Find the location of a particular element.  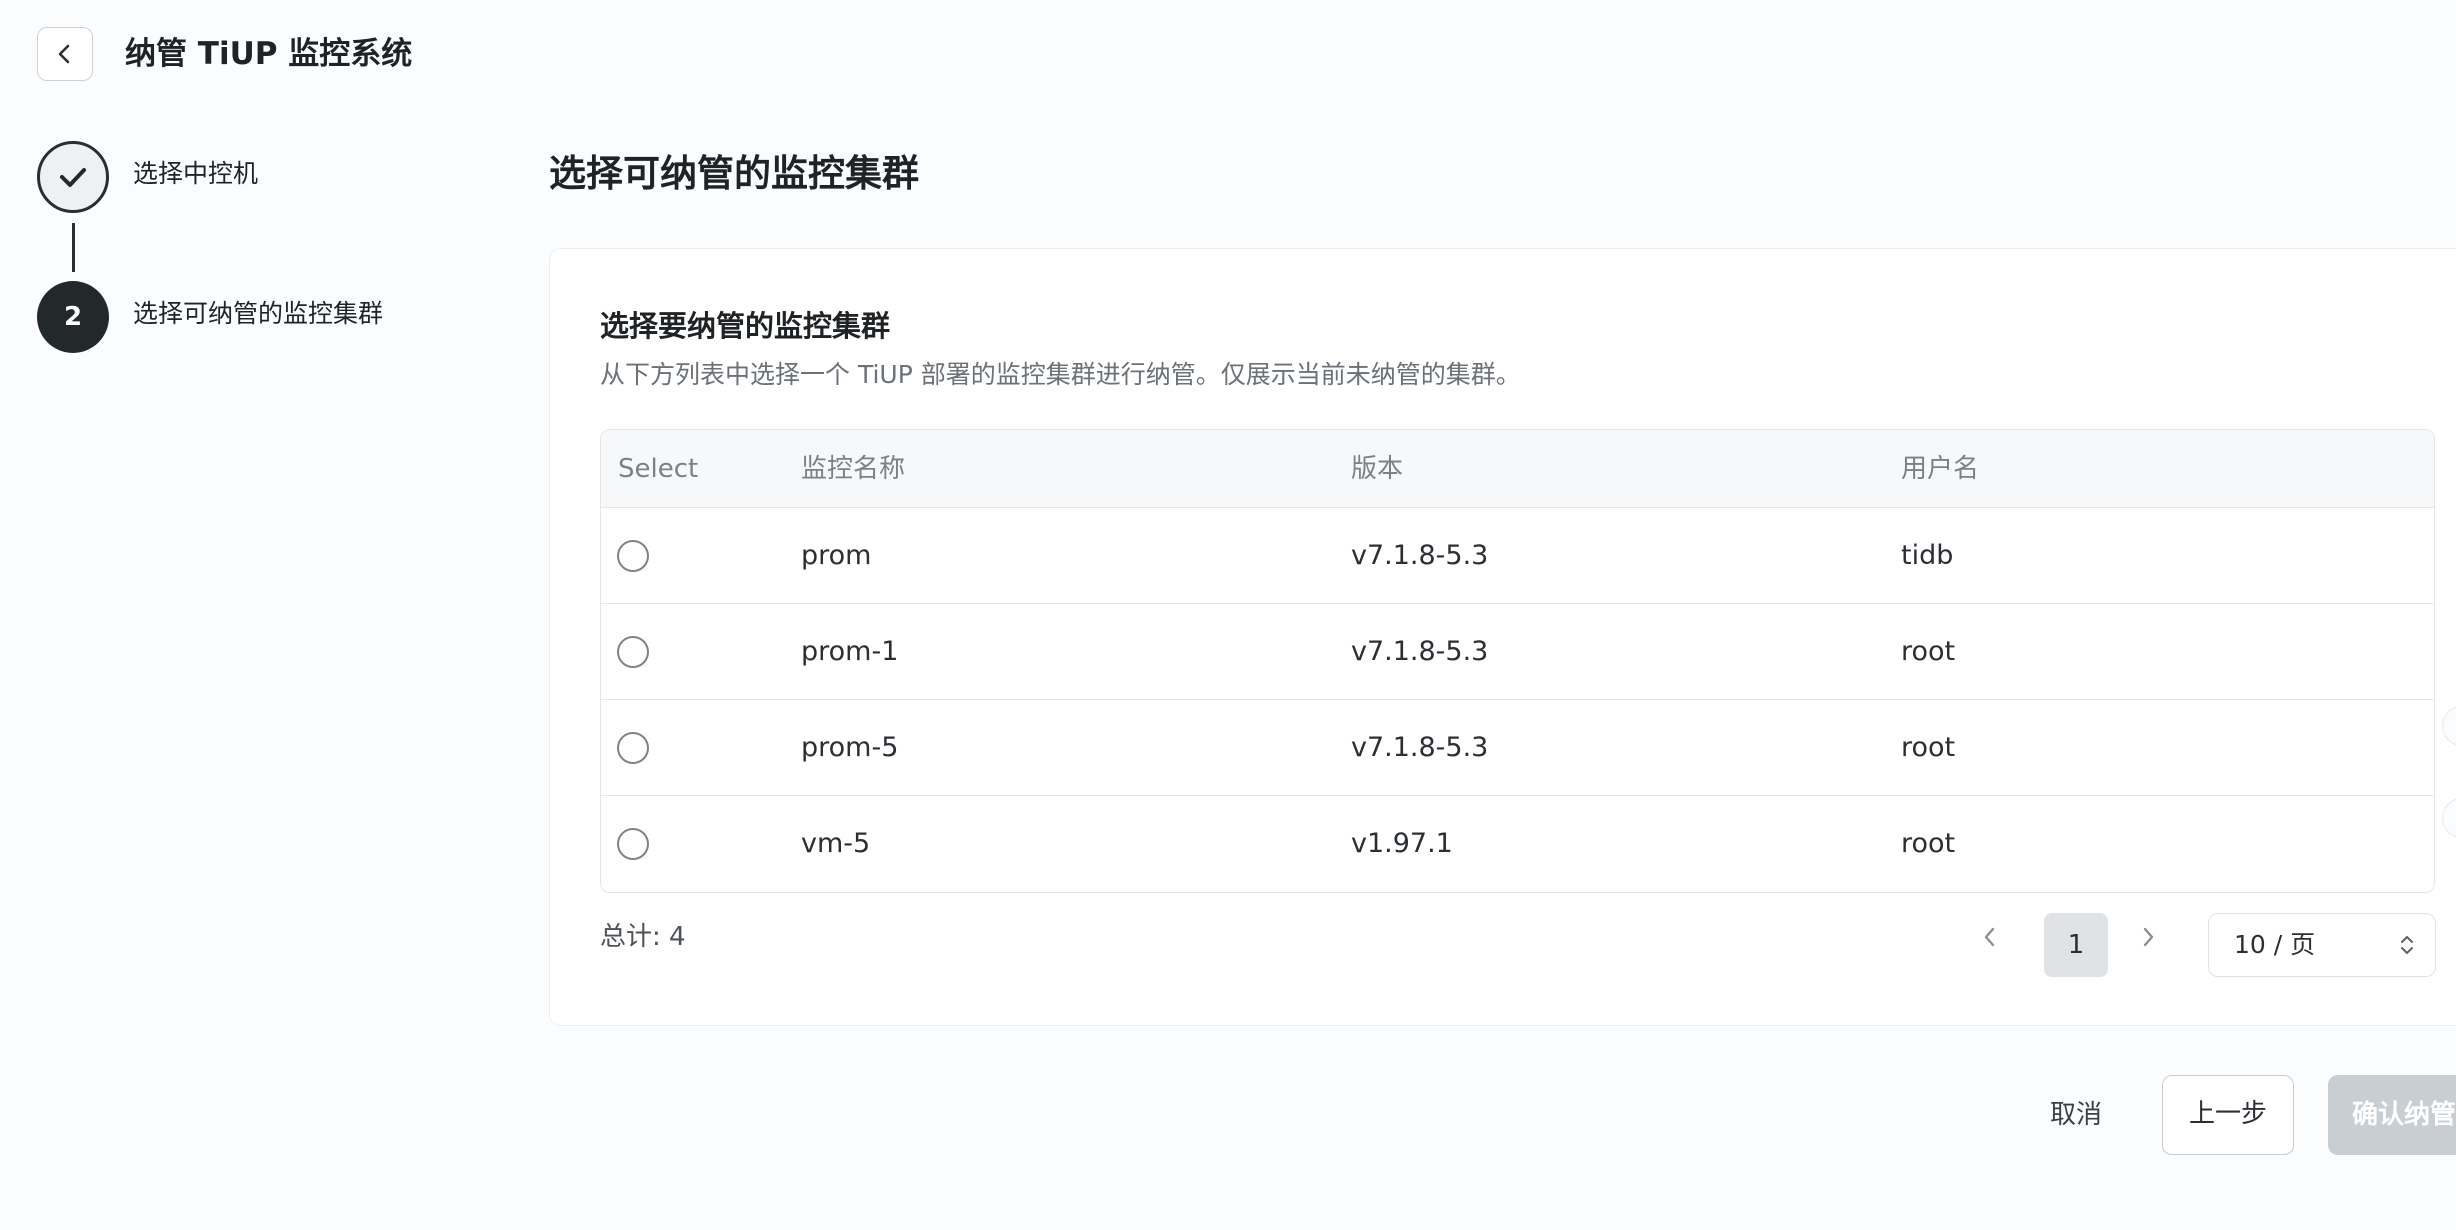

page-title: 纳管 TiUP 监控系统 is located at coordinates (269, 54).